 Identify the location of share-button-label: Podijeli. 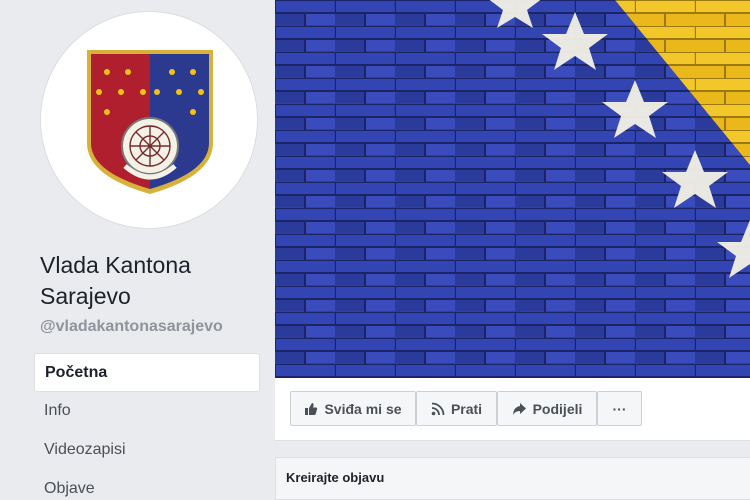
(557, 408).